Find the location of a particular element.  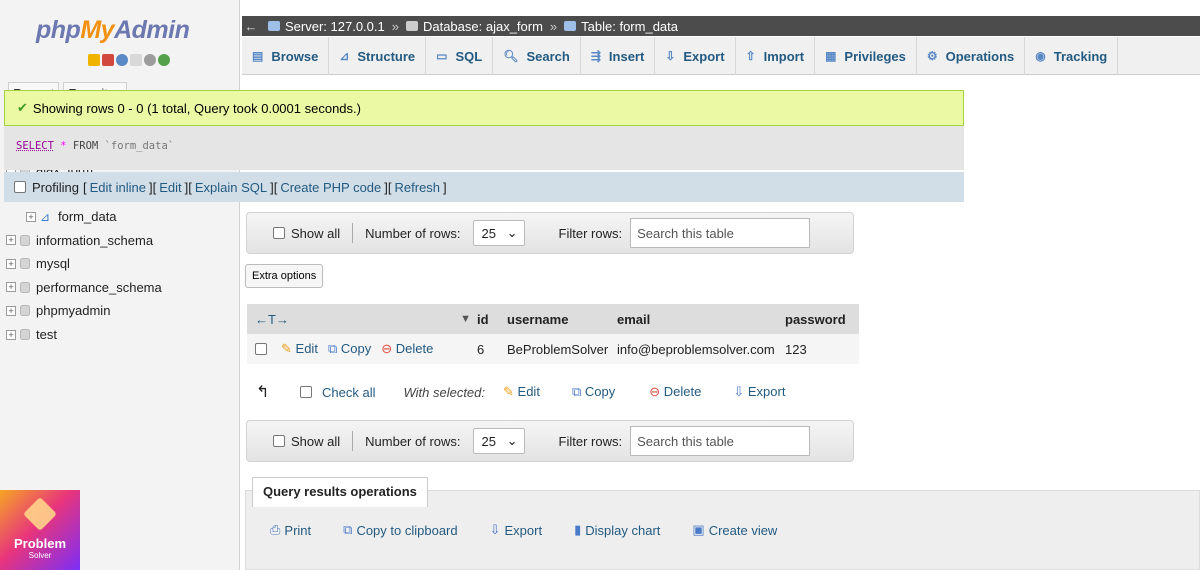

column-password: password is located at coordinates (821, 319).